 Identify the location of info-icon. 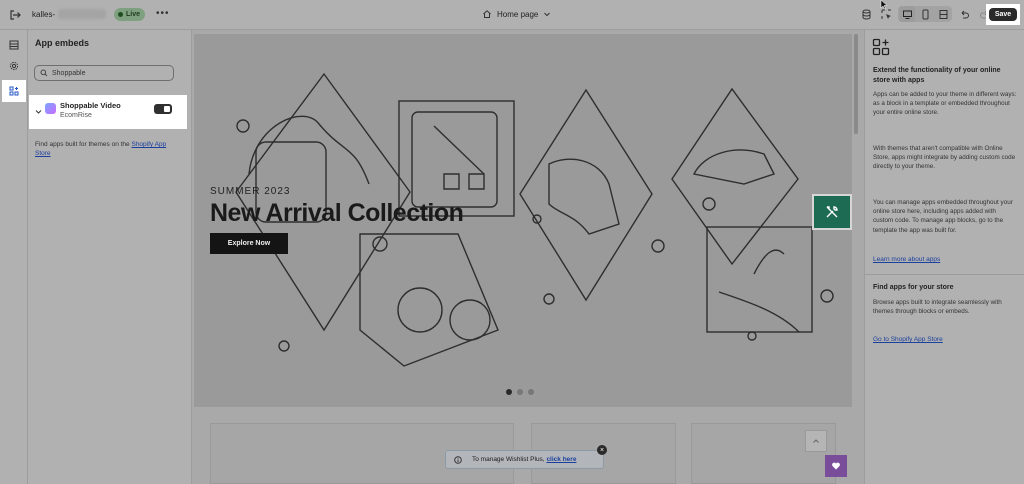
(458, 459).